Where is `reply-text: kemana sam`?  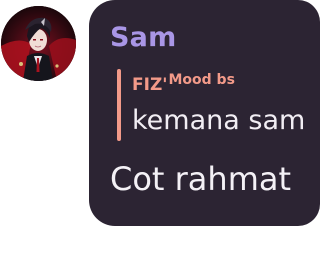
reply-text: kemana sam is located at coordinates (219, 120).